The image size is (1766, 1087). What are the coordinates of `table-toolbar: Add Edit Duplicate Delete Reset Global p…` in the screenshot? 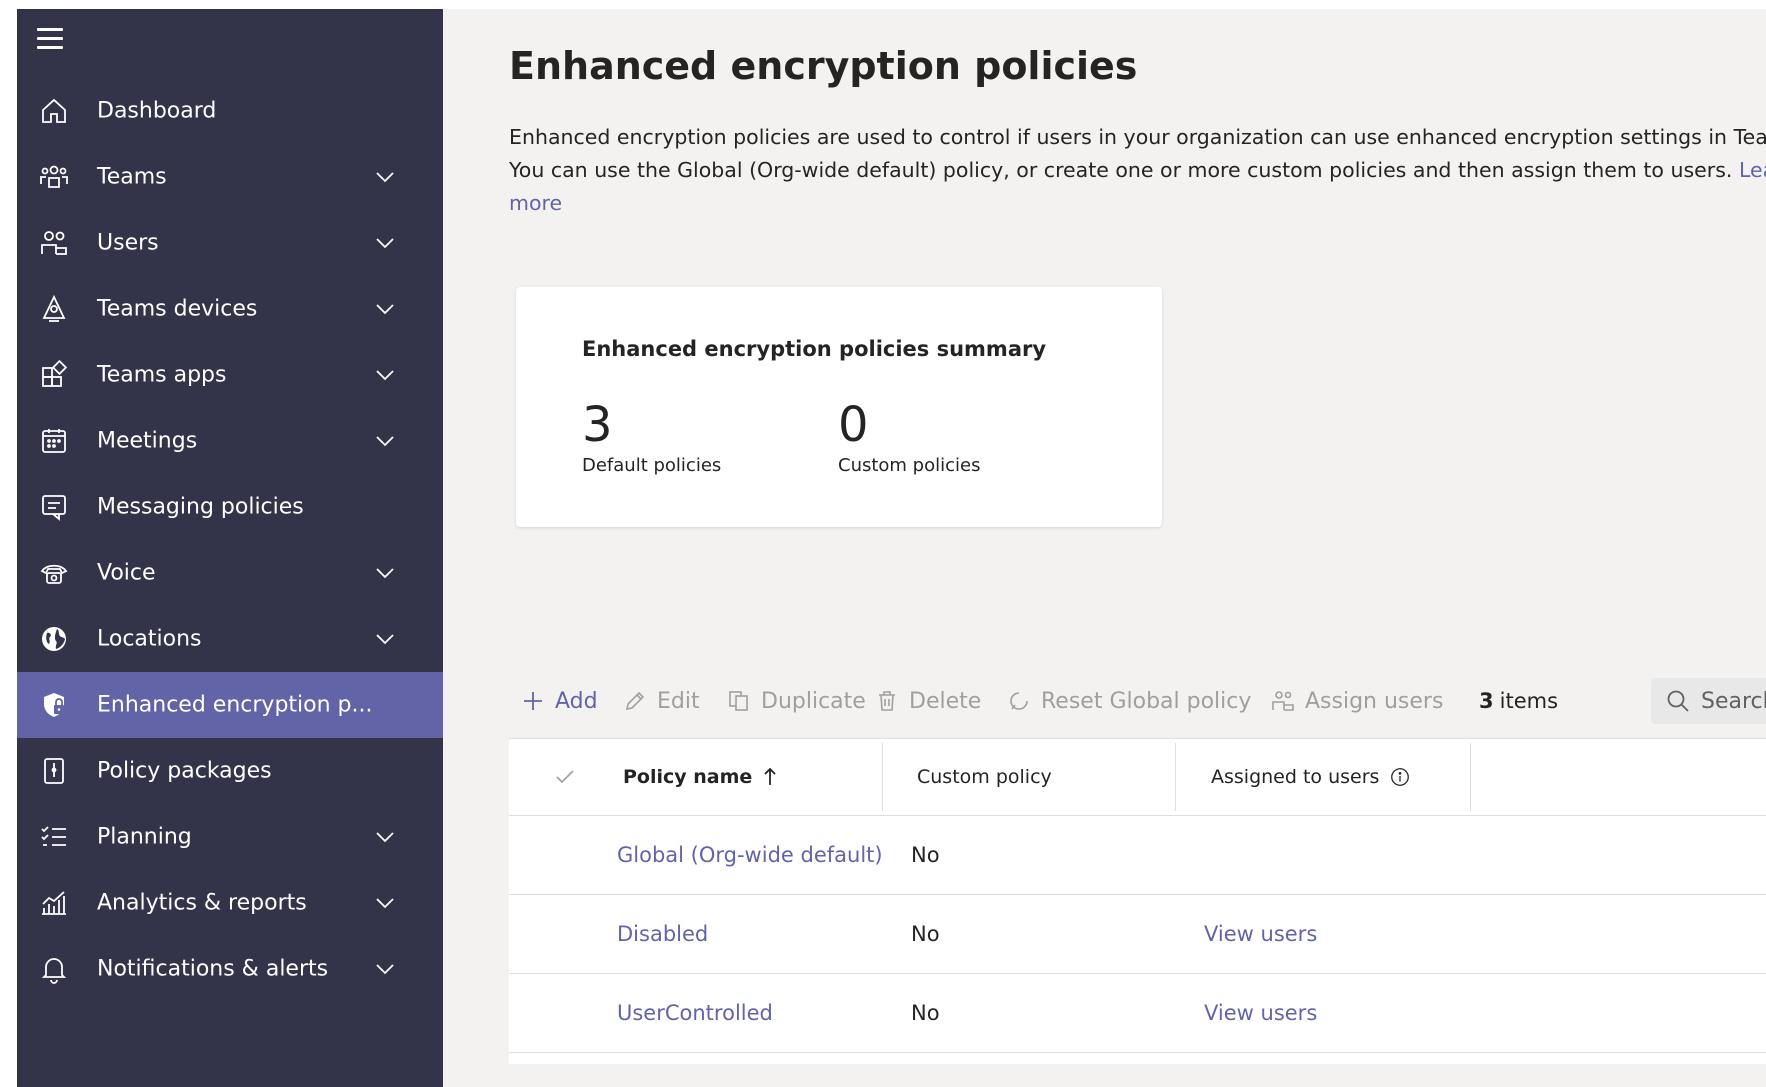 It's located at (1137, 701).